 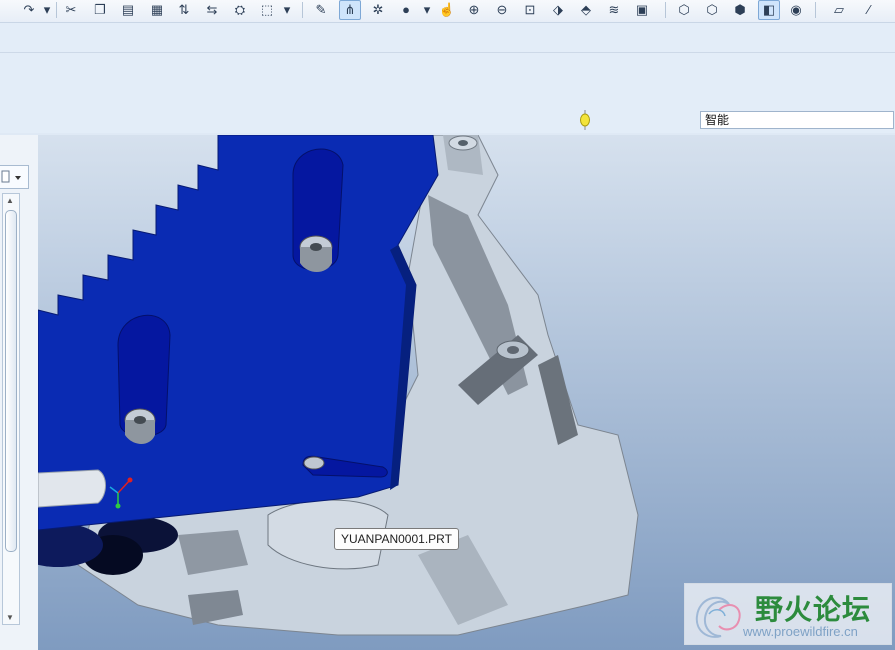 I want to click on shading-icon: ●, so click(x=406, y=10).